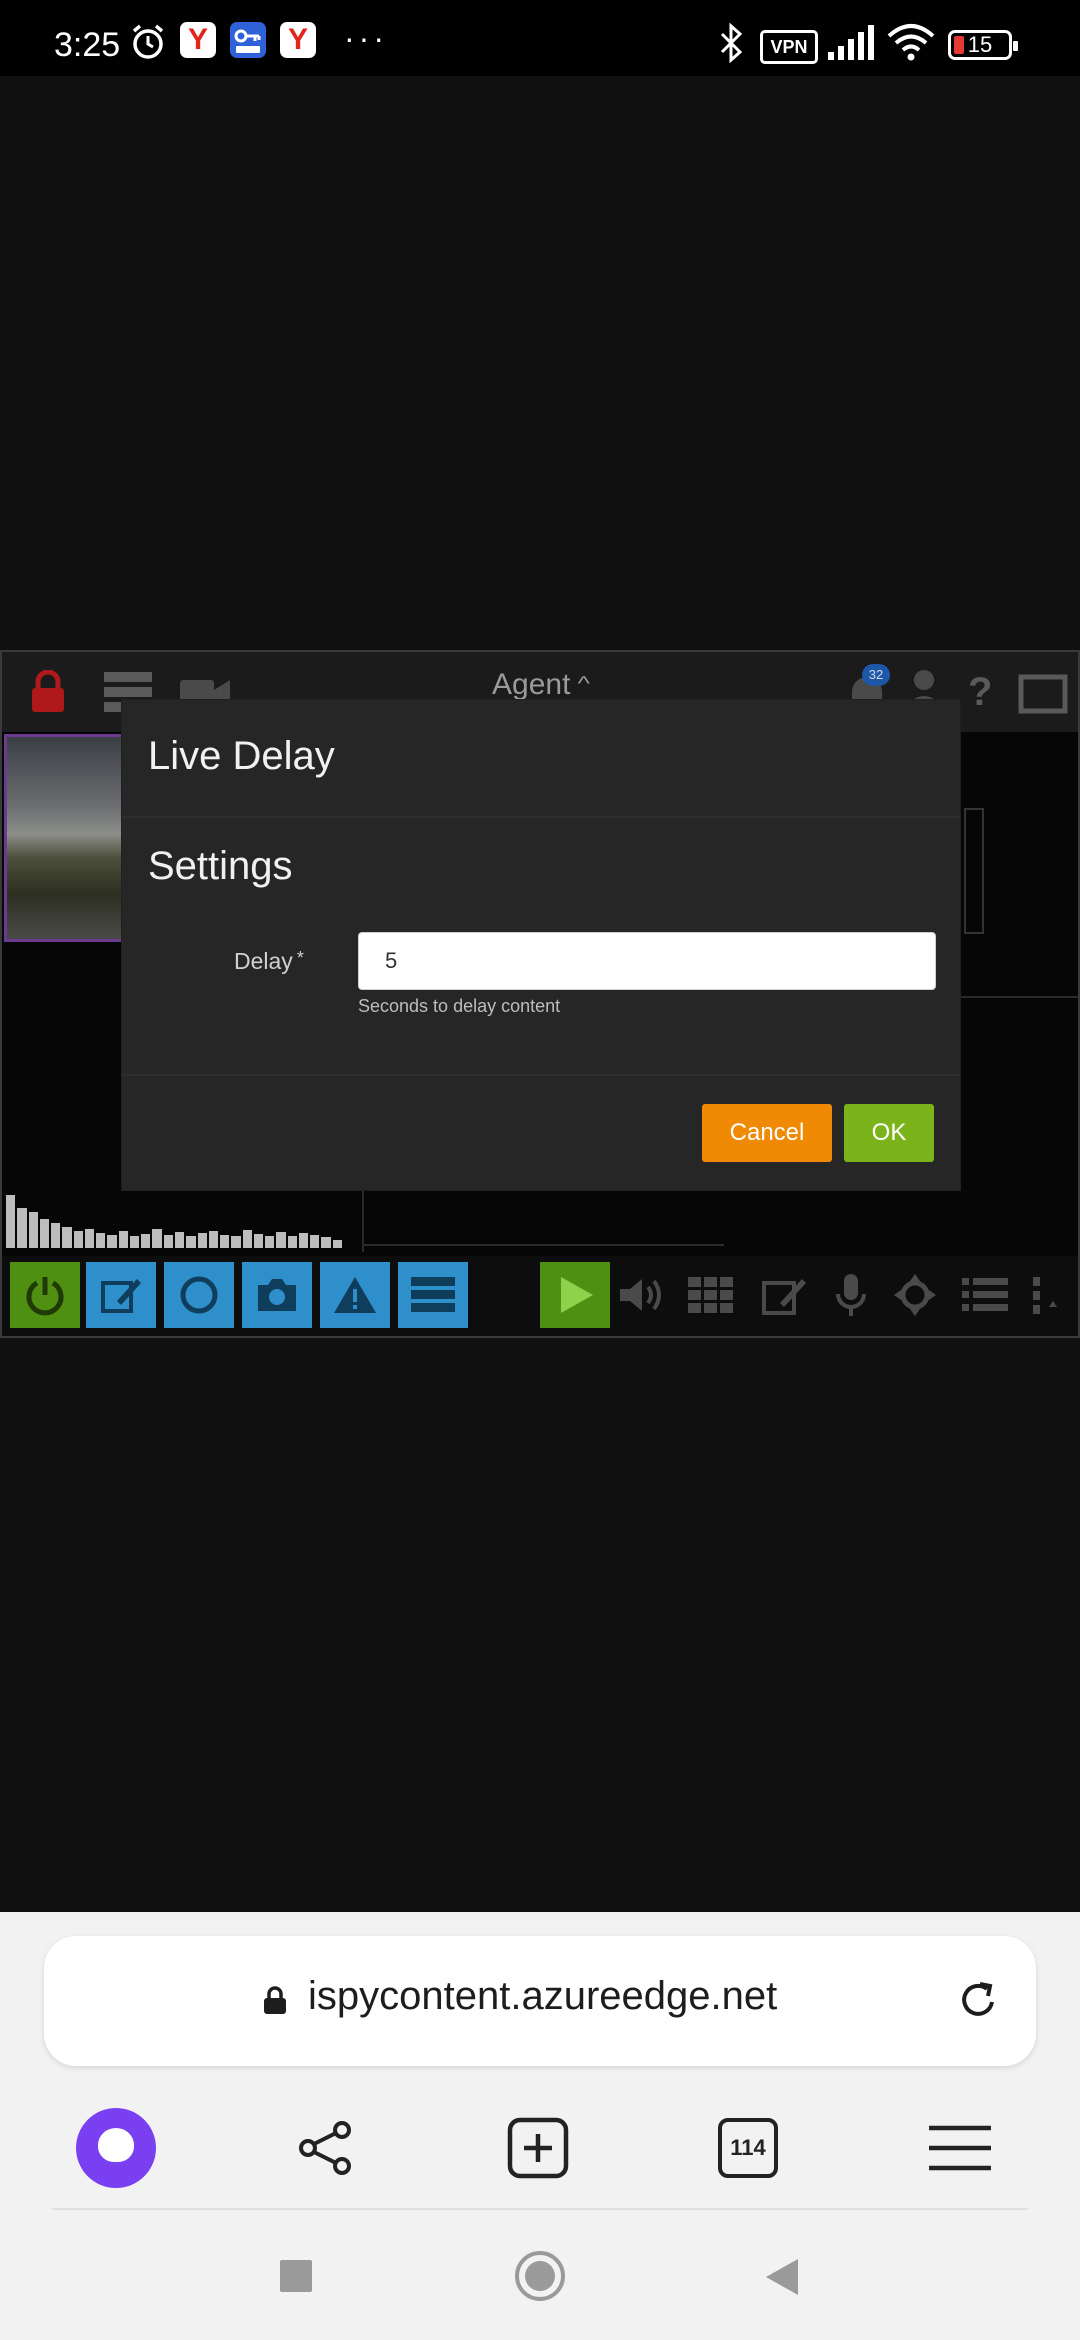 The image size is (1080, 2340). What do you see at coordinates (575, 1295) in the screenshot?
I see `play-button` at bounding box center [575, 1295].